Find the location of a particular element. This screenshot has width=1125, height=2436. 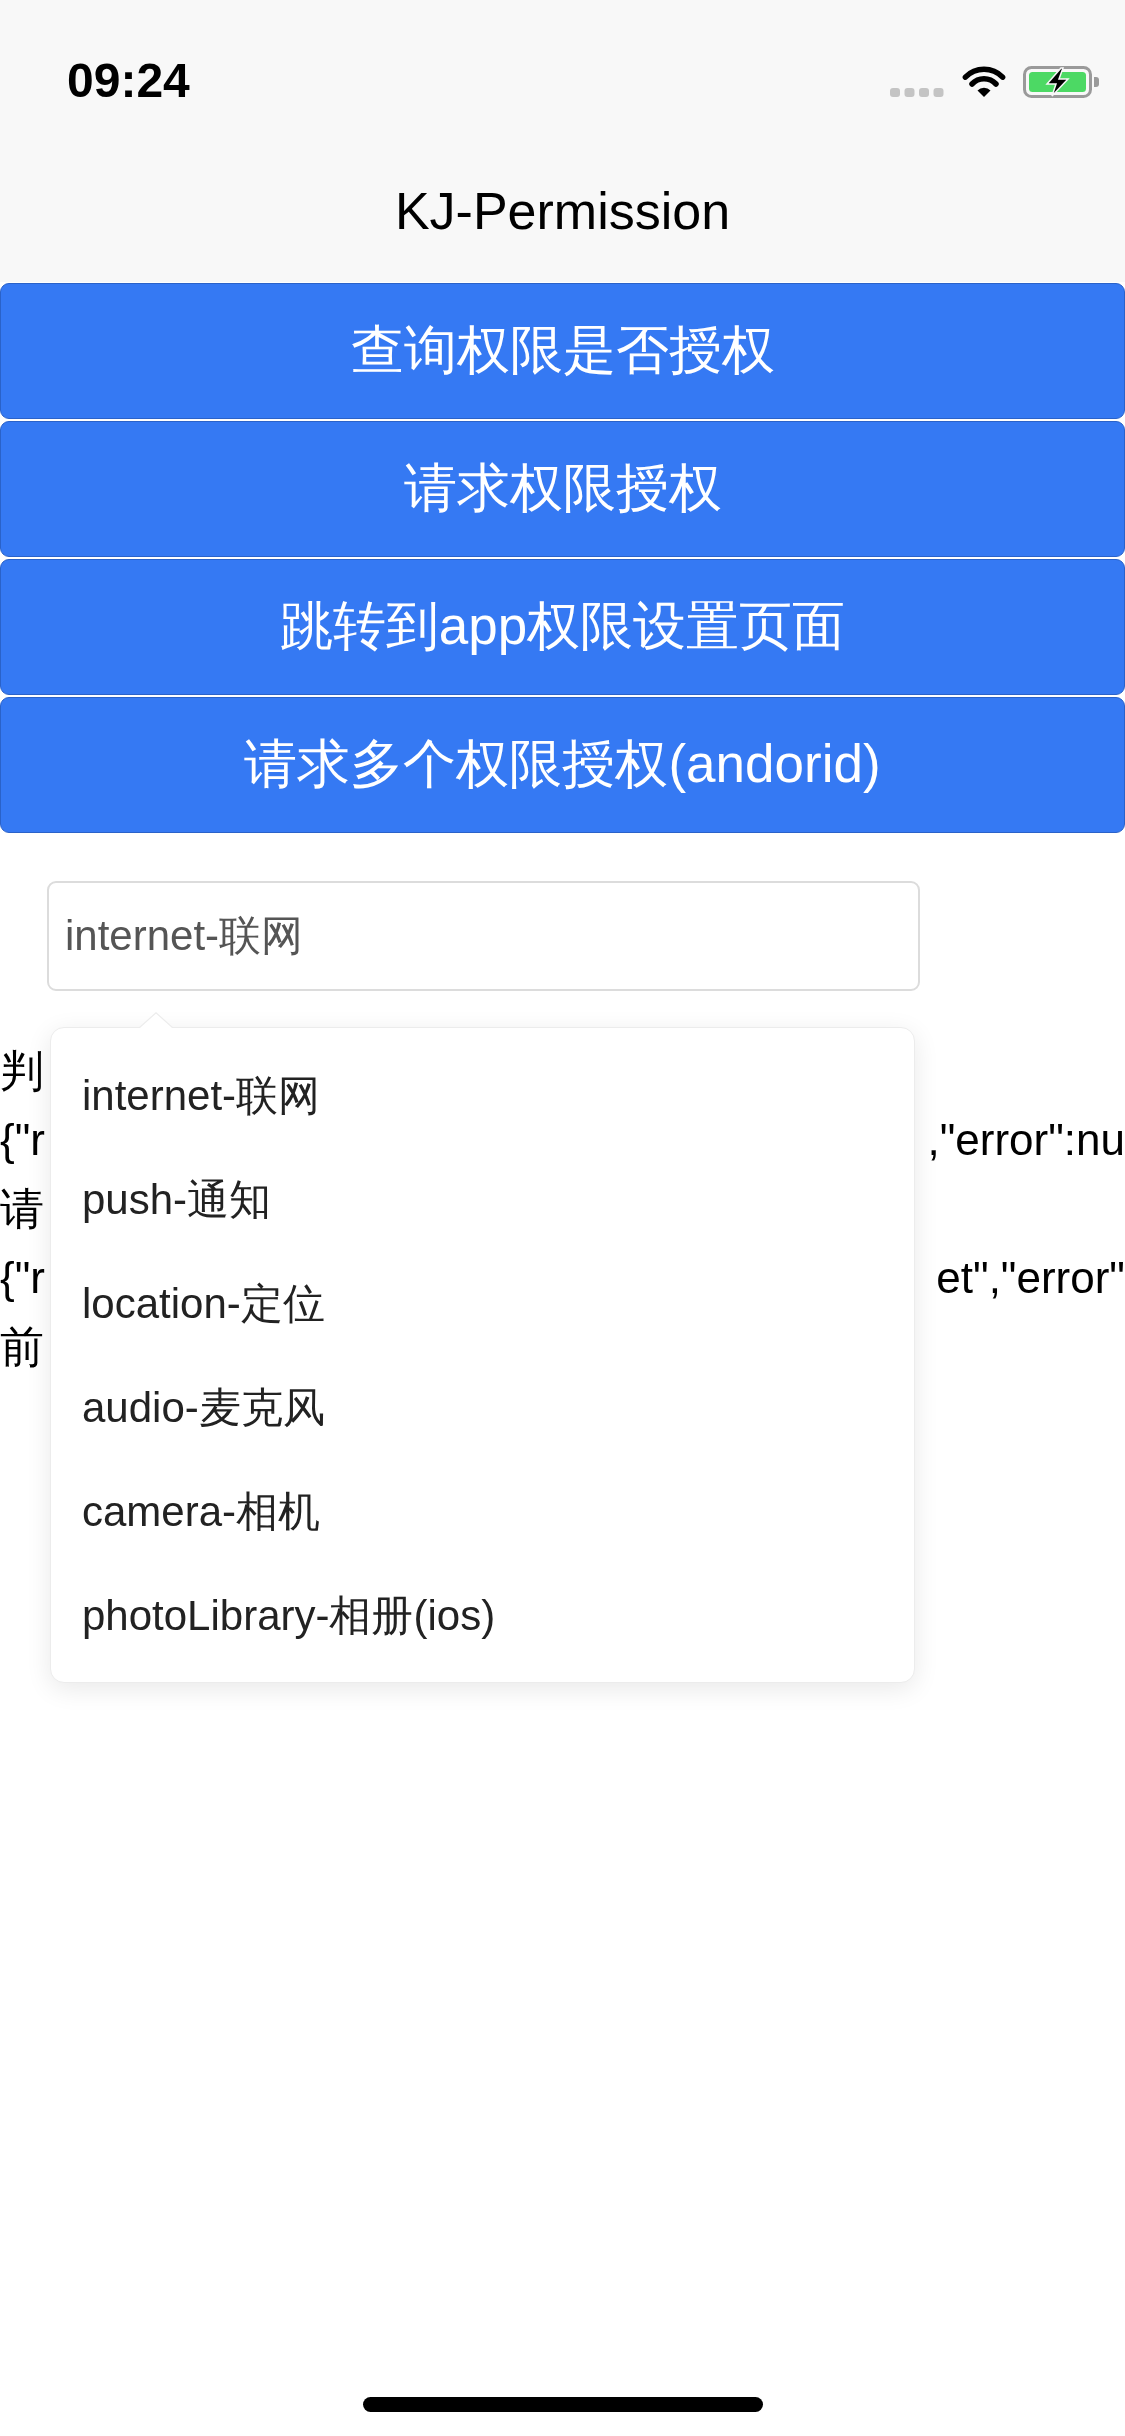

output-text: et","error" is located at coordinates (1030, 1278).